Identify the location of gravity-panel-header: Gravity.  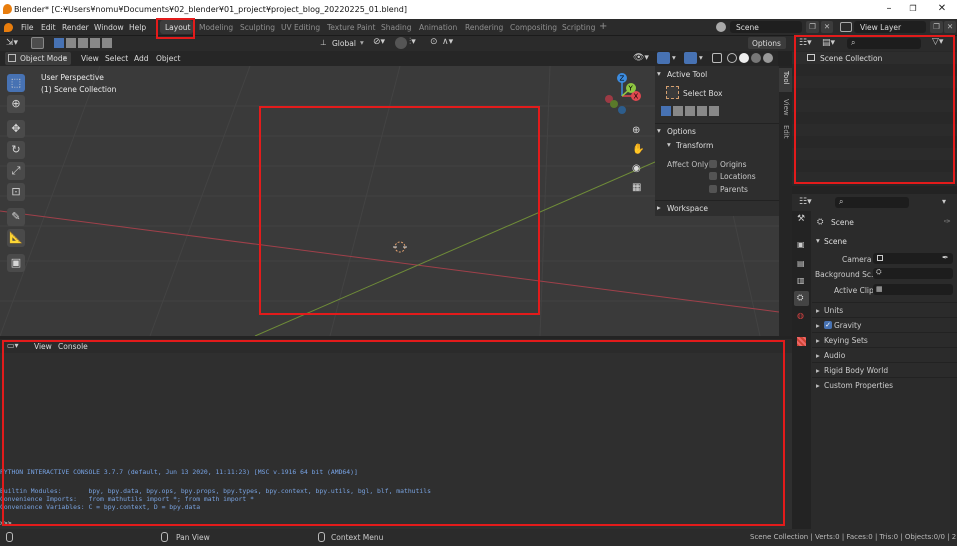
(847, 325).